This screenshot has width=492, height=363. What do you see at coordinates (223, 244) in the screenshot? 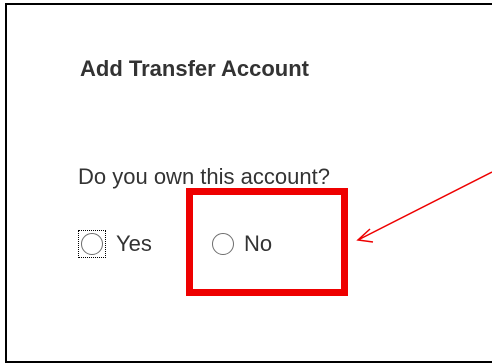
I see `radio-no-circle` at bounding box center [223, 244].